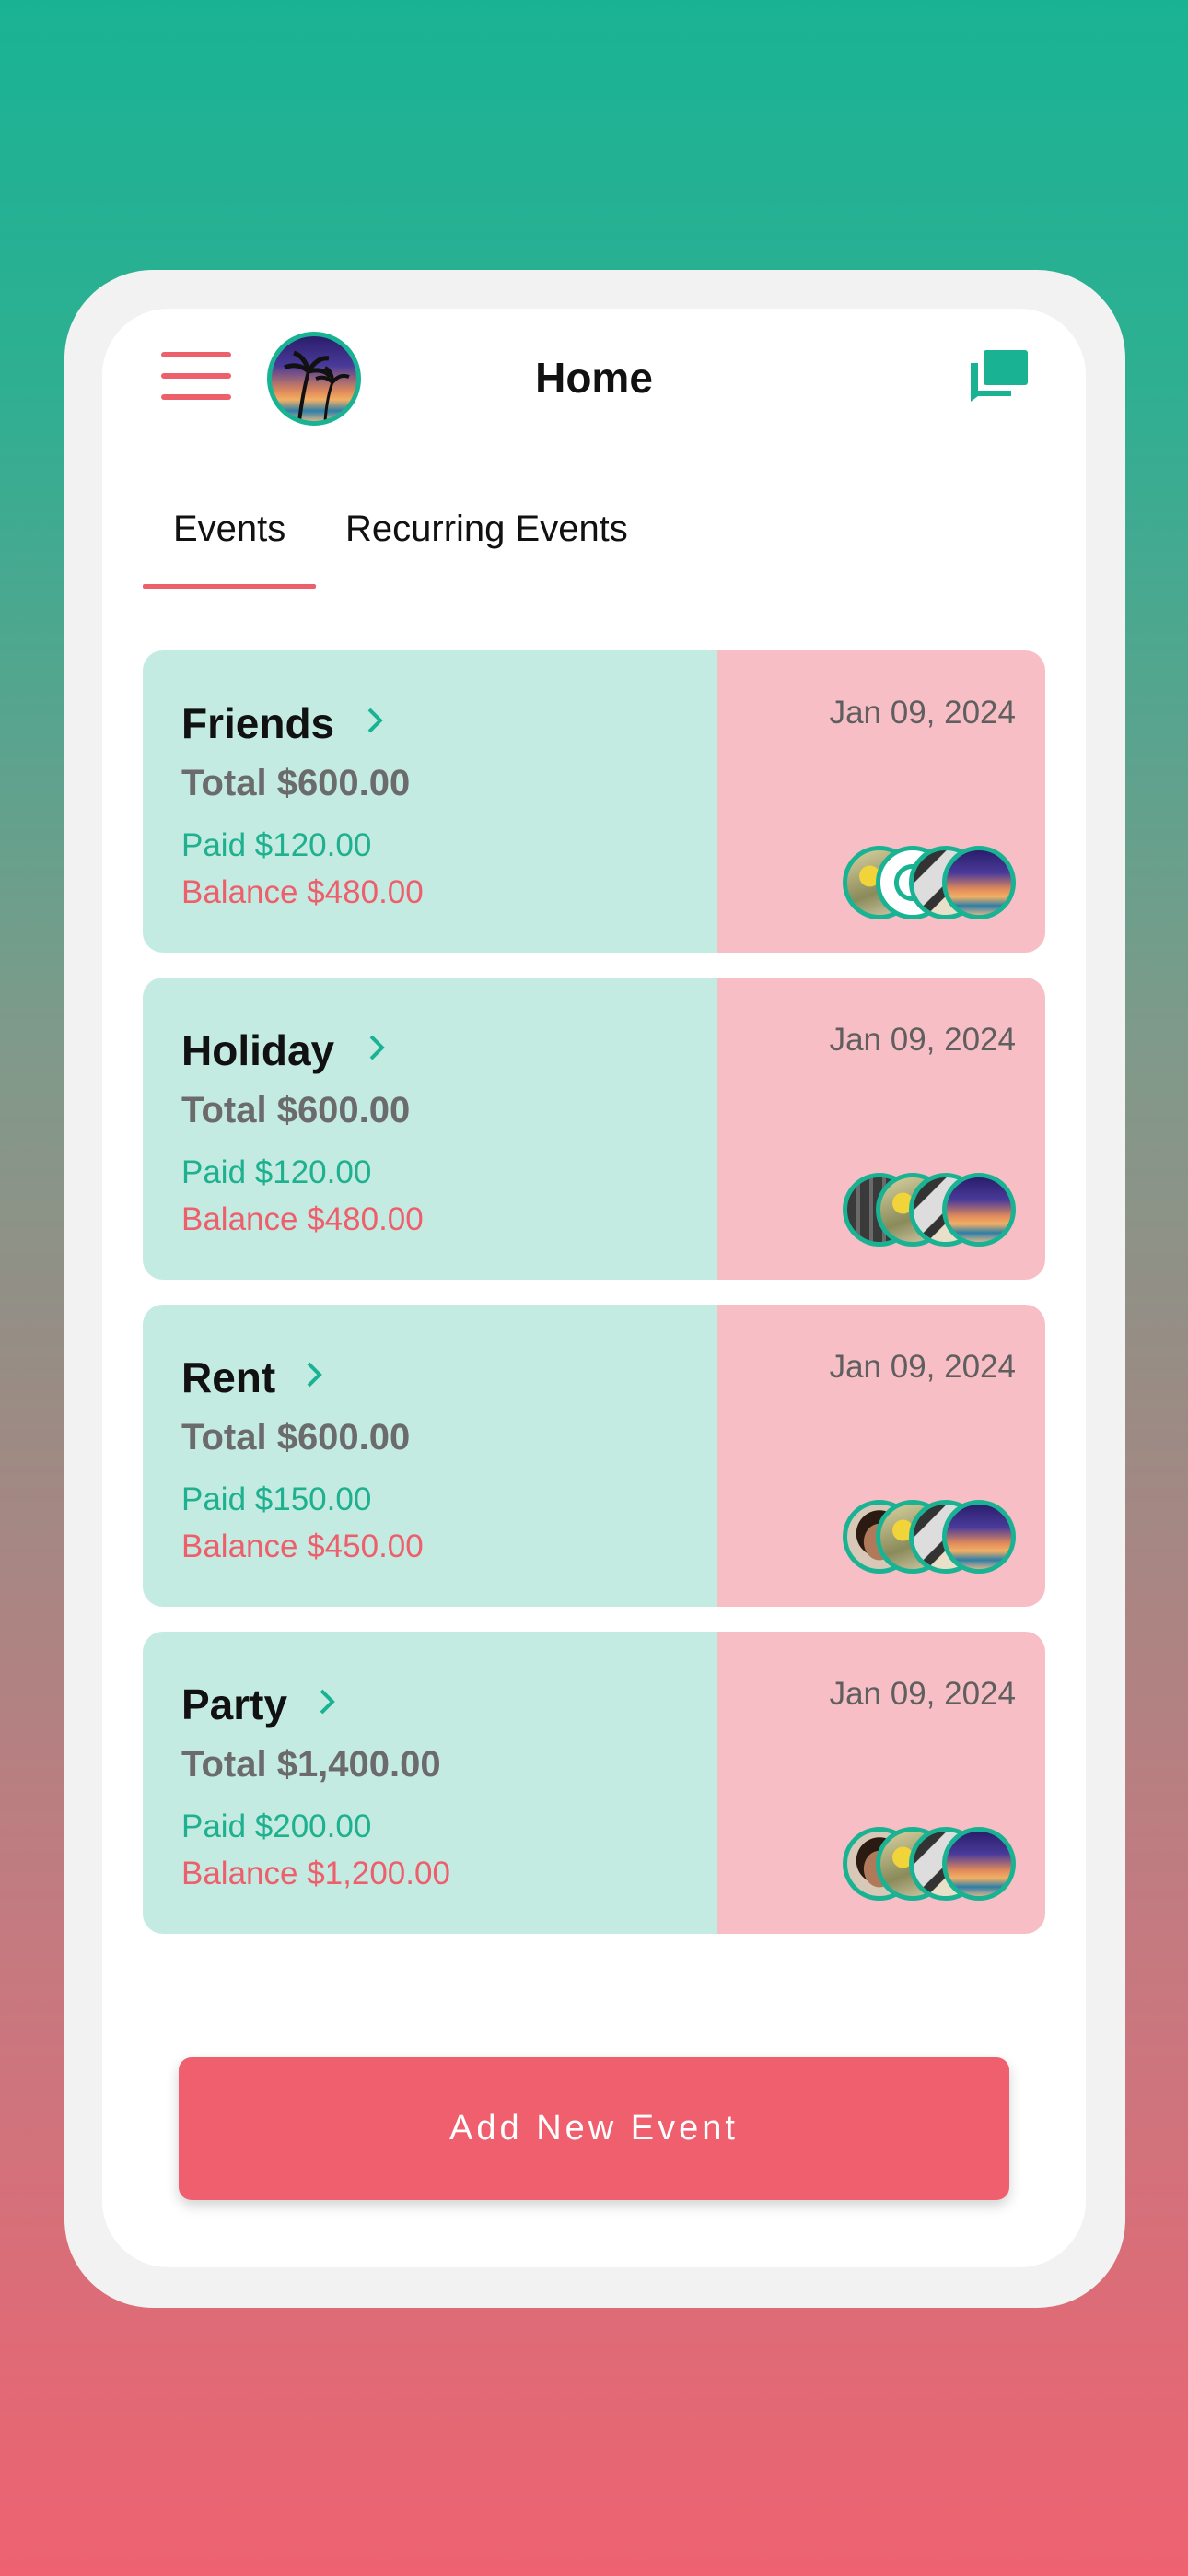 The height and width of the screenshot is (2576, 1188). I want to click on event-paid: Paid $150.00, so click(276, 1499).